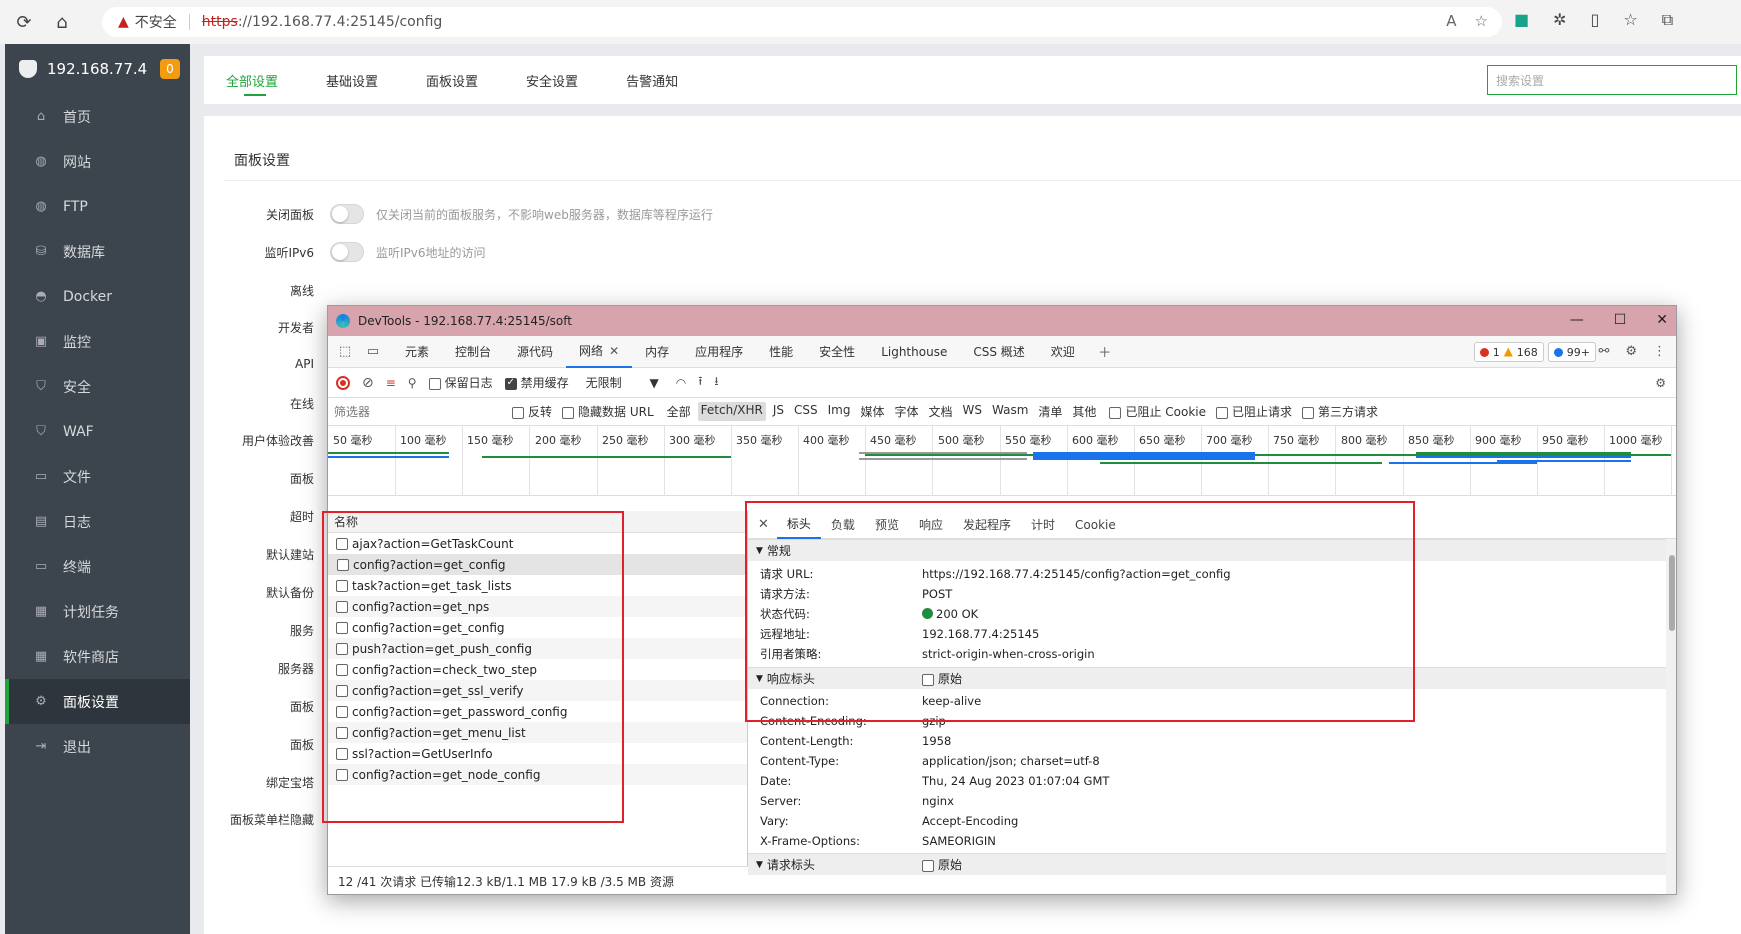 This screenshot has height=934, width=1741. Describe the element at coordinates (1451, 21) in the screenshot. I see `read-aloud-icon: A` at that location.